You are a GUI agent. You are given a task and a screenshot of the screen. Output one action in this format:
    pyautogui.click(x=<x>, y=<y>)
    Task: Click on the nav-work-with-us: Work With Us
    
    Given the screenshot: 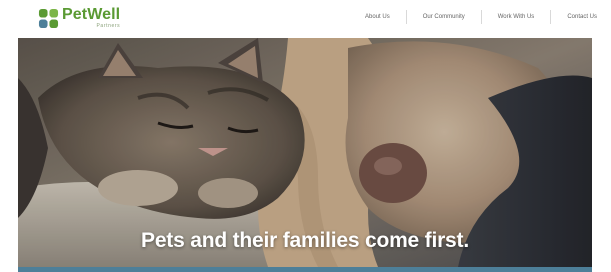 What is the action you would take?
    pyautogui.click(x=516, y=17)
    